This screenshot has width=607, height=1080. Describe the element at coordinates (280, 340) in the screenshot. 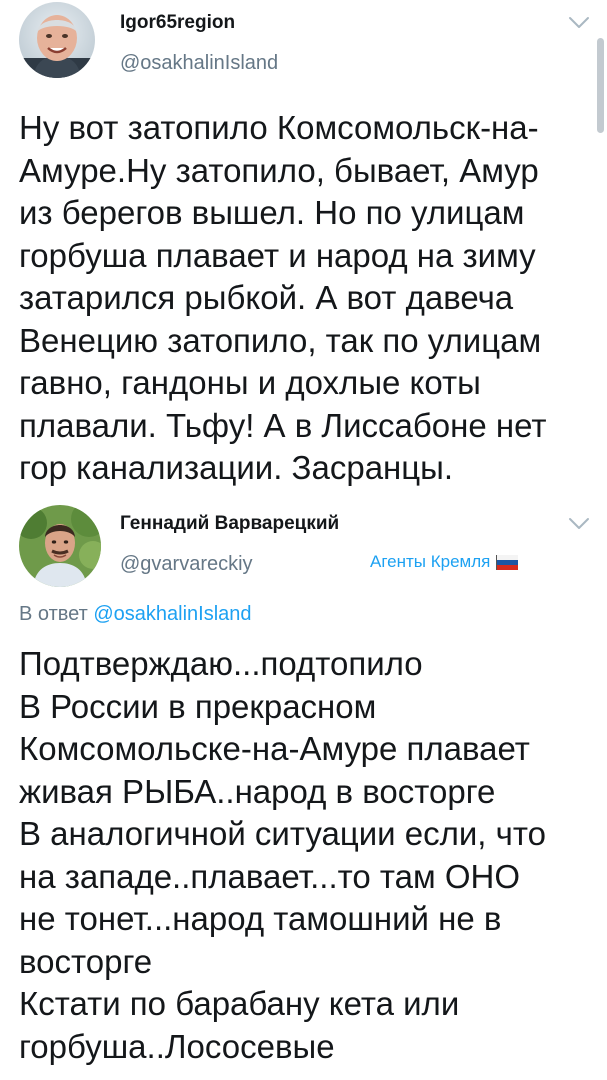

I see `tweet-text-line: Венецию затопило, так по улицам` at that location.